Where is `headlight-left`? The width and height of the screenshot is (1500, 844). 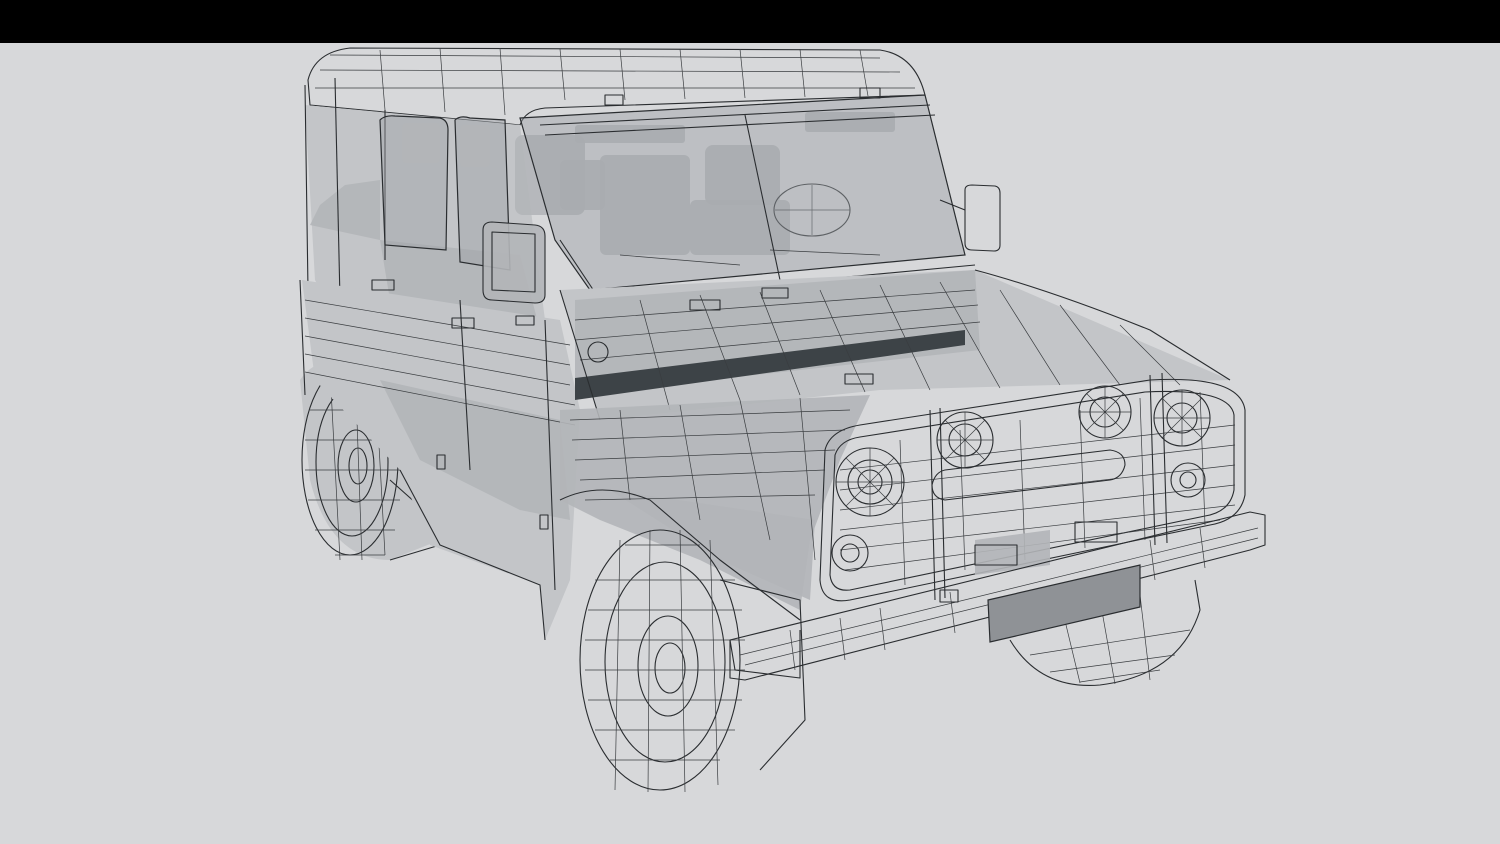
headlight-left is located at coordinates (870, 482).